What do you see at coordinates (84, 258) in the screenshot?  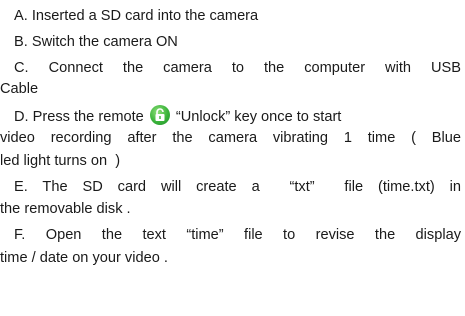 I see `step-f-line-2: time / date on your video .` at bounding box center [84, 258].